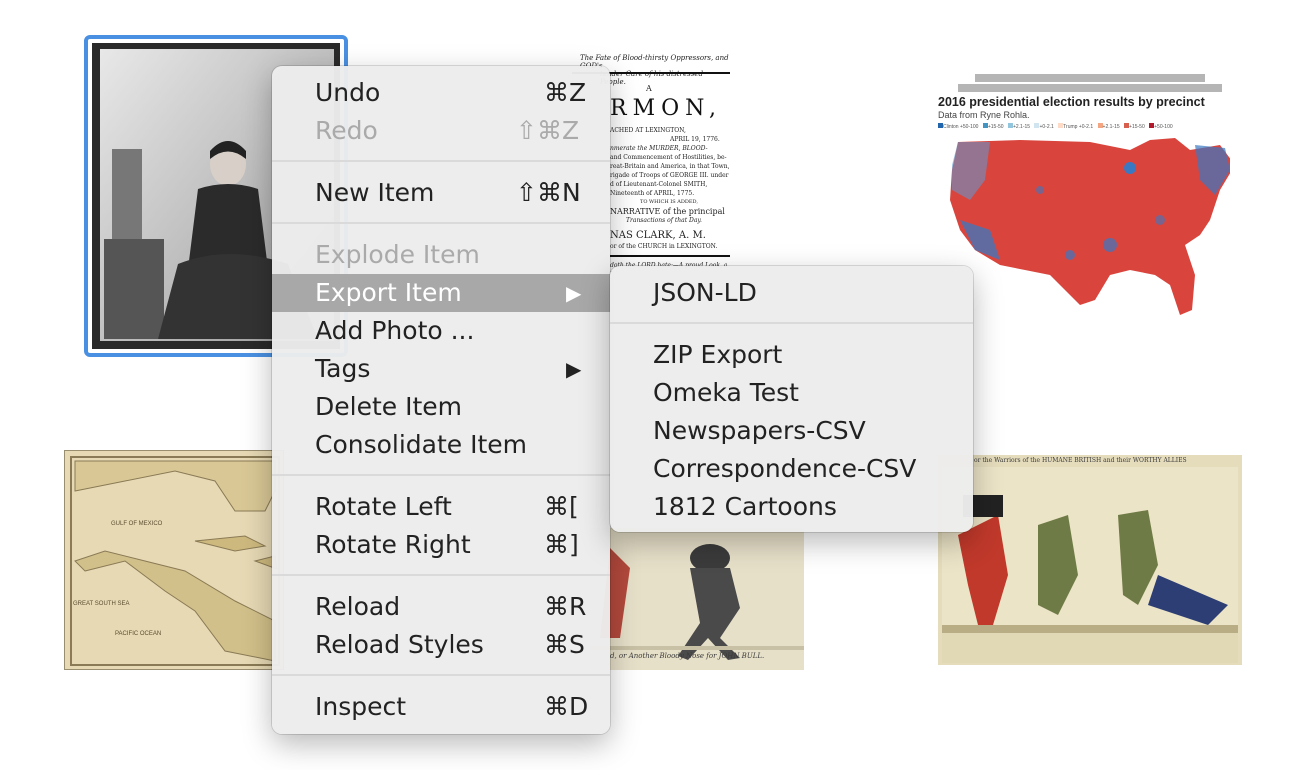 This screenshot has width=1300, height=770. Describe the element at coordinates (695, 139) in the screenshot. I see `sermon-line: APRIL 19, 1776.` at that location.